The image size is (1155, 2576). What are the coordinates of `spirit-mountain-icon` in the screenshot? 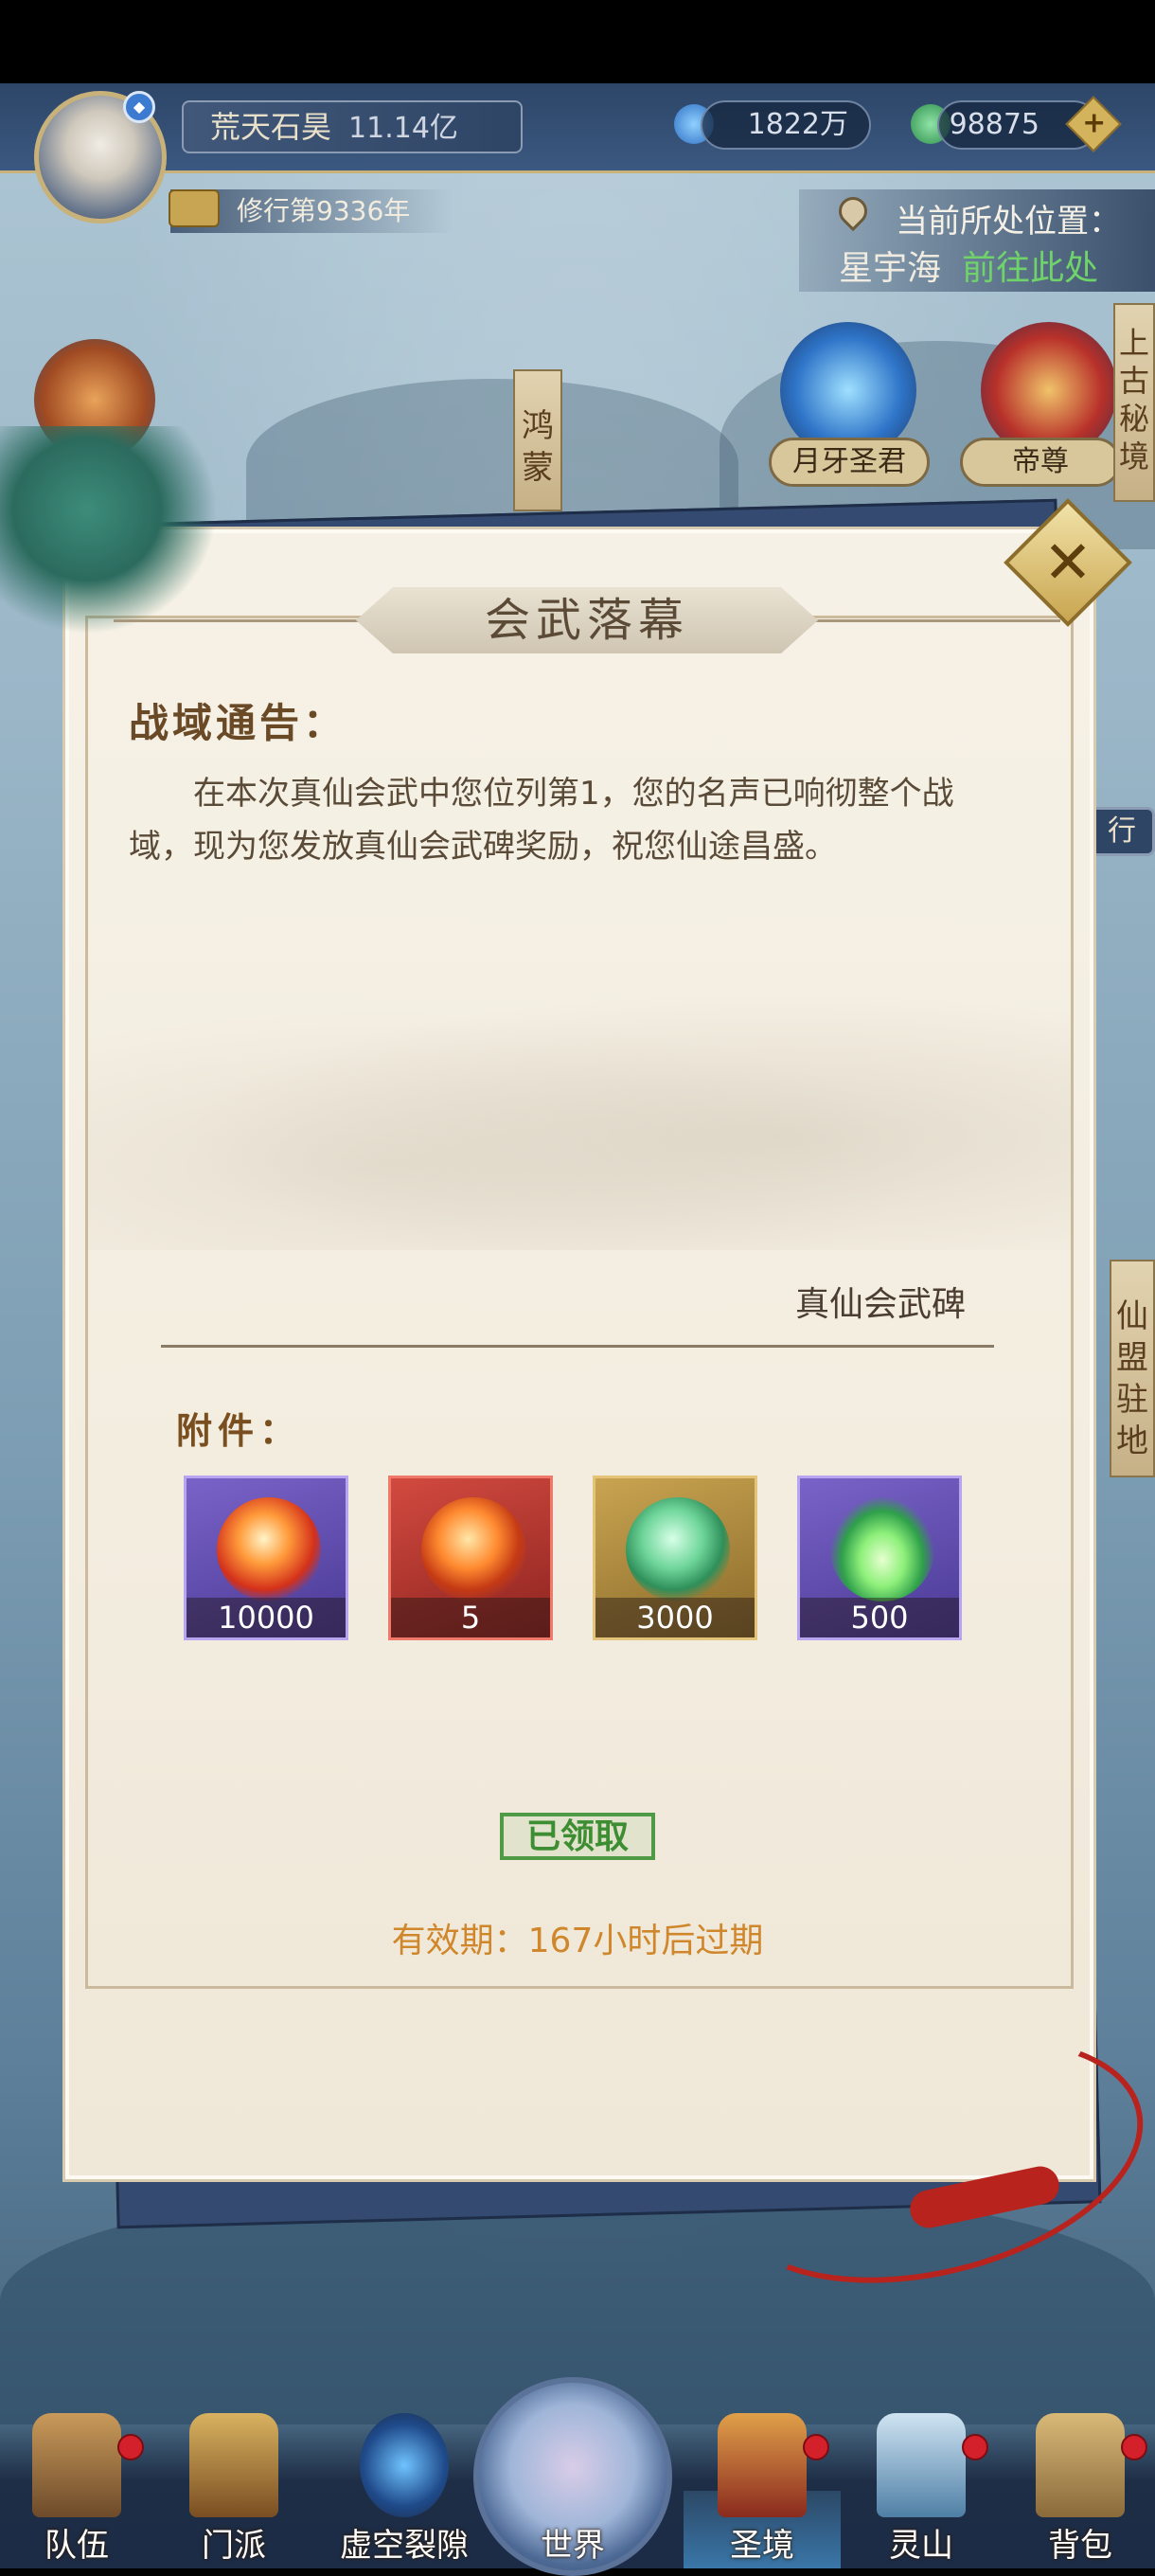 It's located at (921, 2465).